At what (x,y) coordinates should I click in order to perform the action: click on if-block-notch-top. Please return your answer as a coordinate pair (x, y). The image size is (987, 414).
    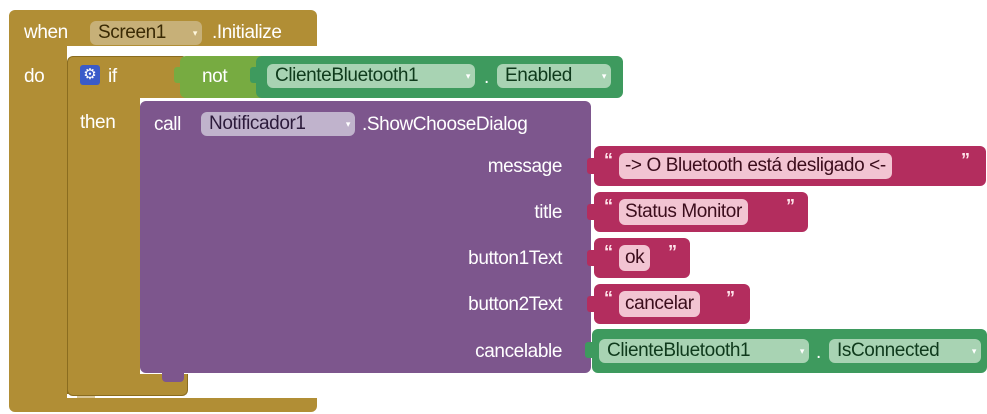
    Looking at the image, I should click on (86, 397).